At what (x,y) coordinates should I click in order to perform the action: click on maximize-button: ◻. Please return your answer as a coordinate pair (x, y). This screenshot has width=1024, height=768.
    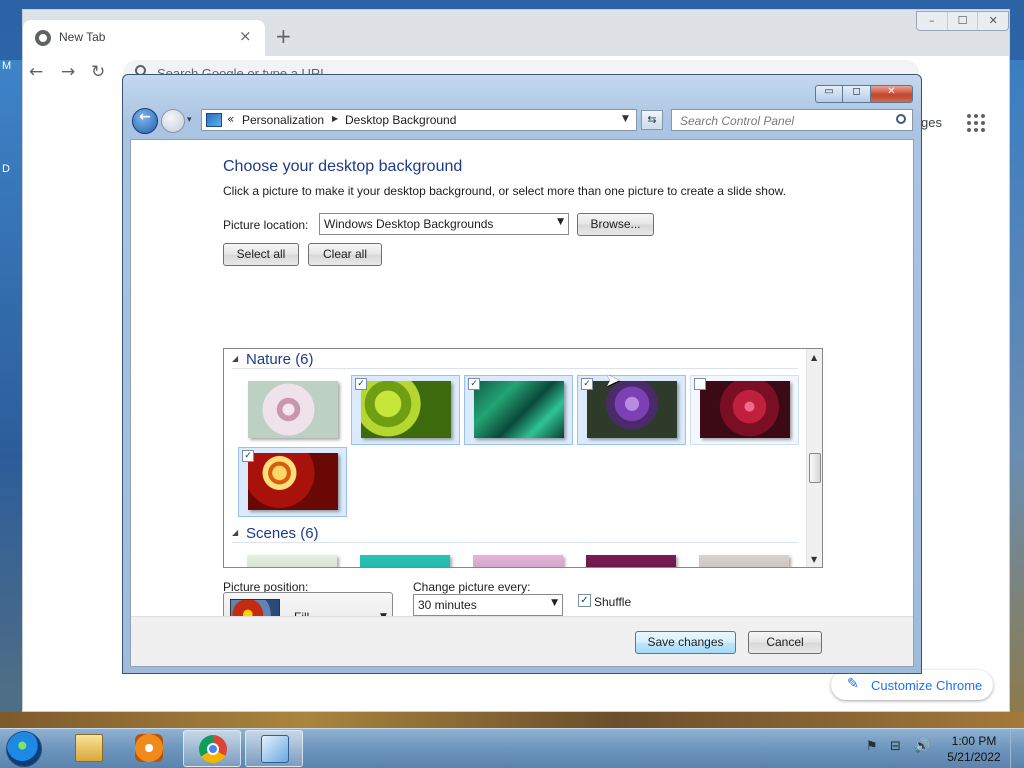
    Looking at the image, I should click on (857, 94).